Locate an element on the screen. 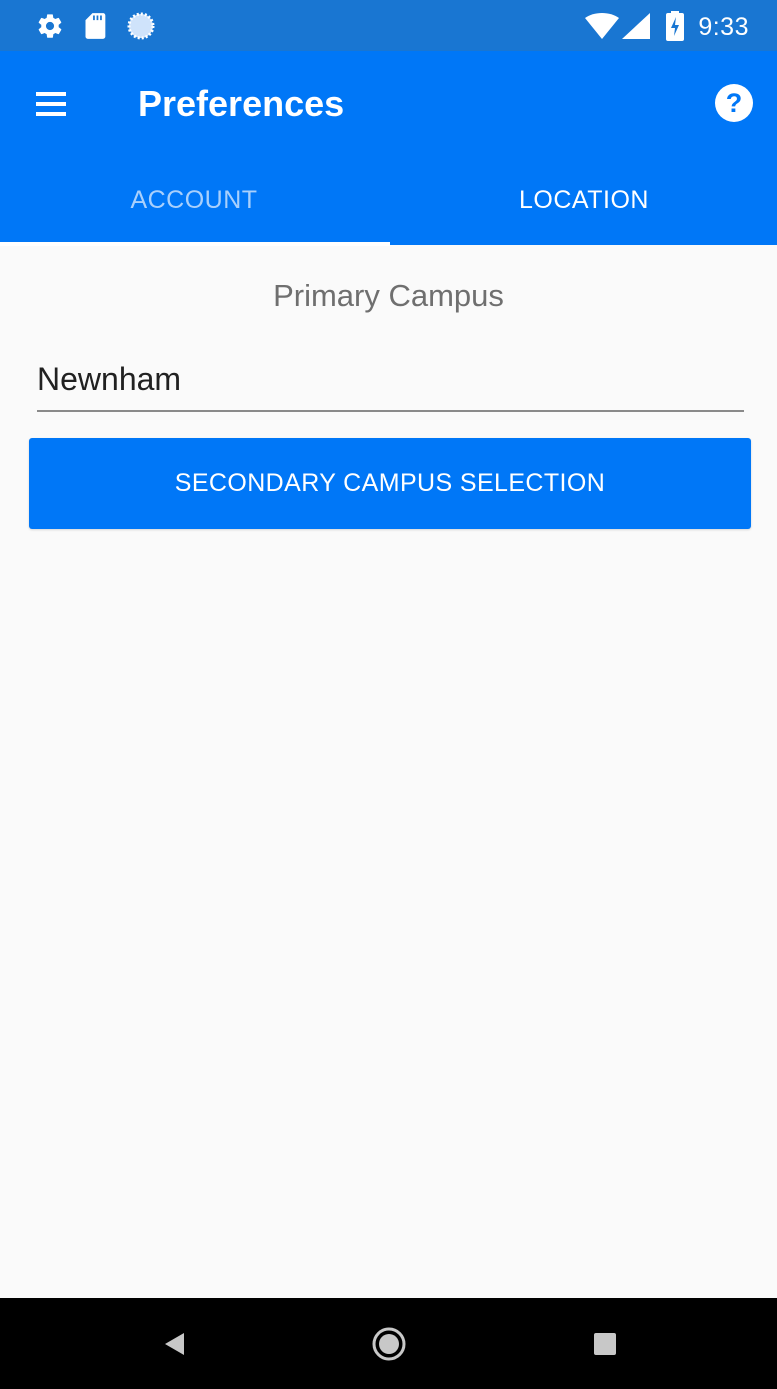 Image resolution: width=777 pixels, height=1389 pixels. battery-charging-icon is located at coordinates (675, 28).